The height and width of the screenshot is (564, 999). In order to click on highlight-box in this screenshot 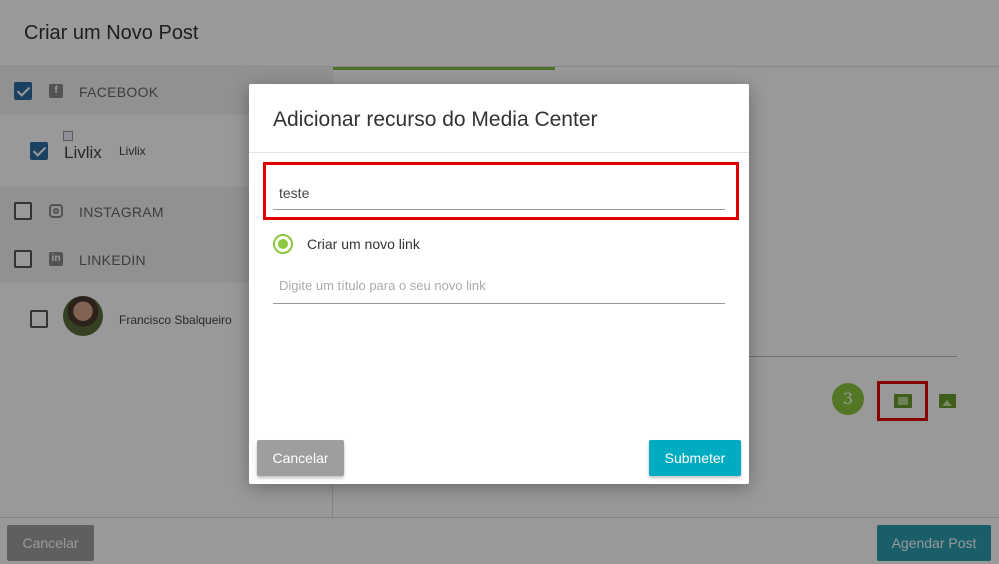, I will do `click(501, 191)`.